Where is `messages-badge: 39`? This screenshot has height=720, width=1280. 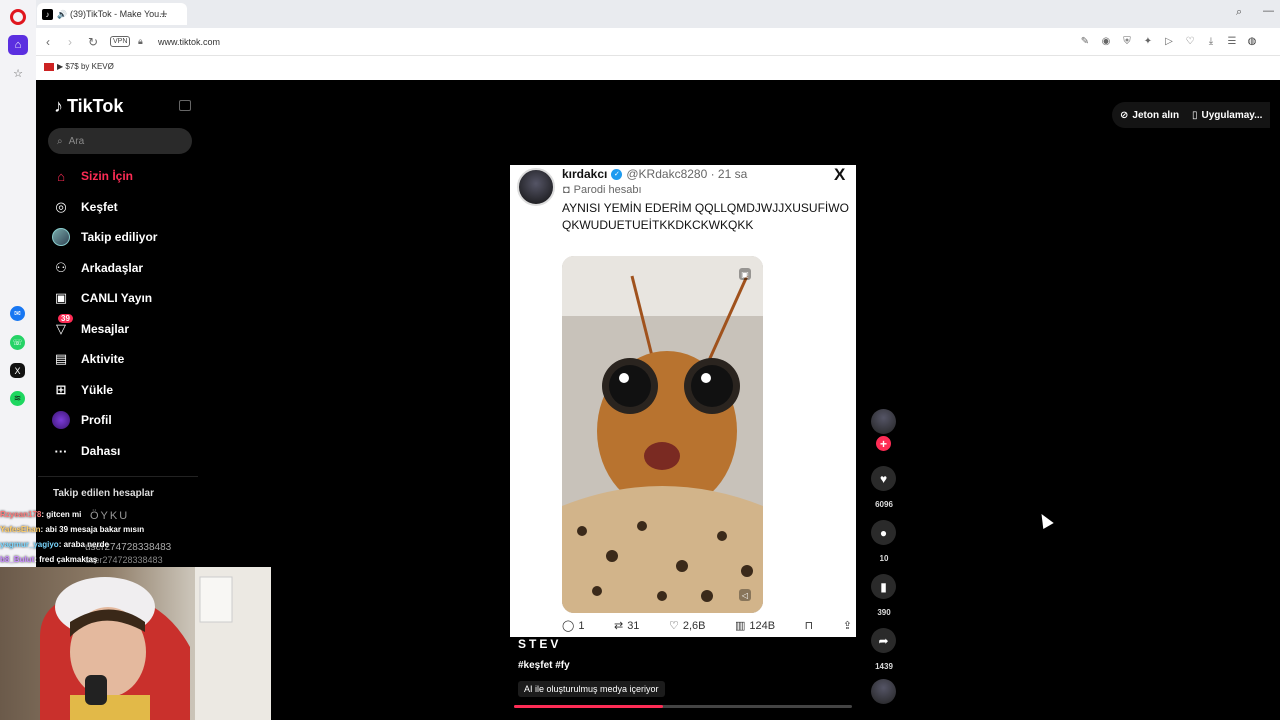
messages-badge: 39 is located at coordinates (65, 318).